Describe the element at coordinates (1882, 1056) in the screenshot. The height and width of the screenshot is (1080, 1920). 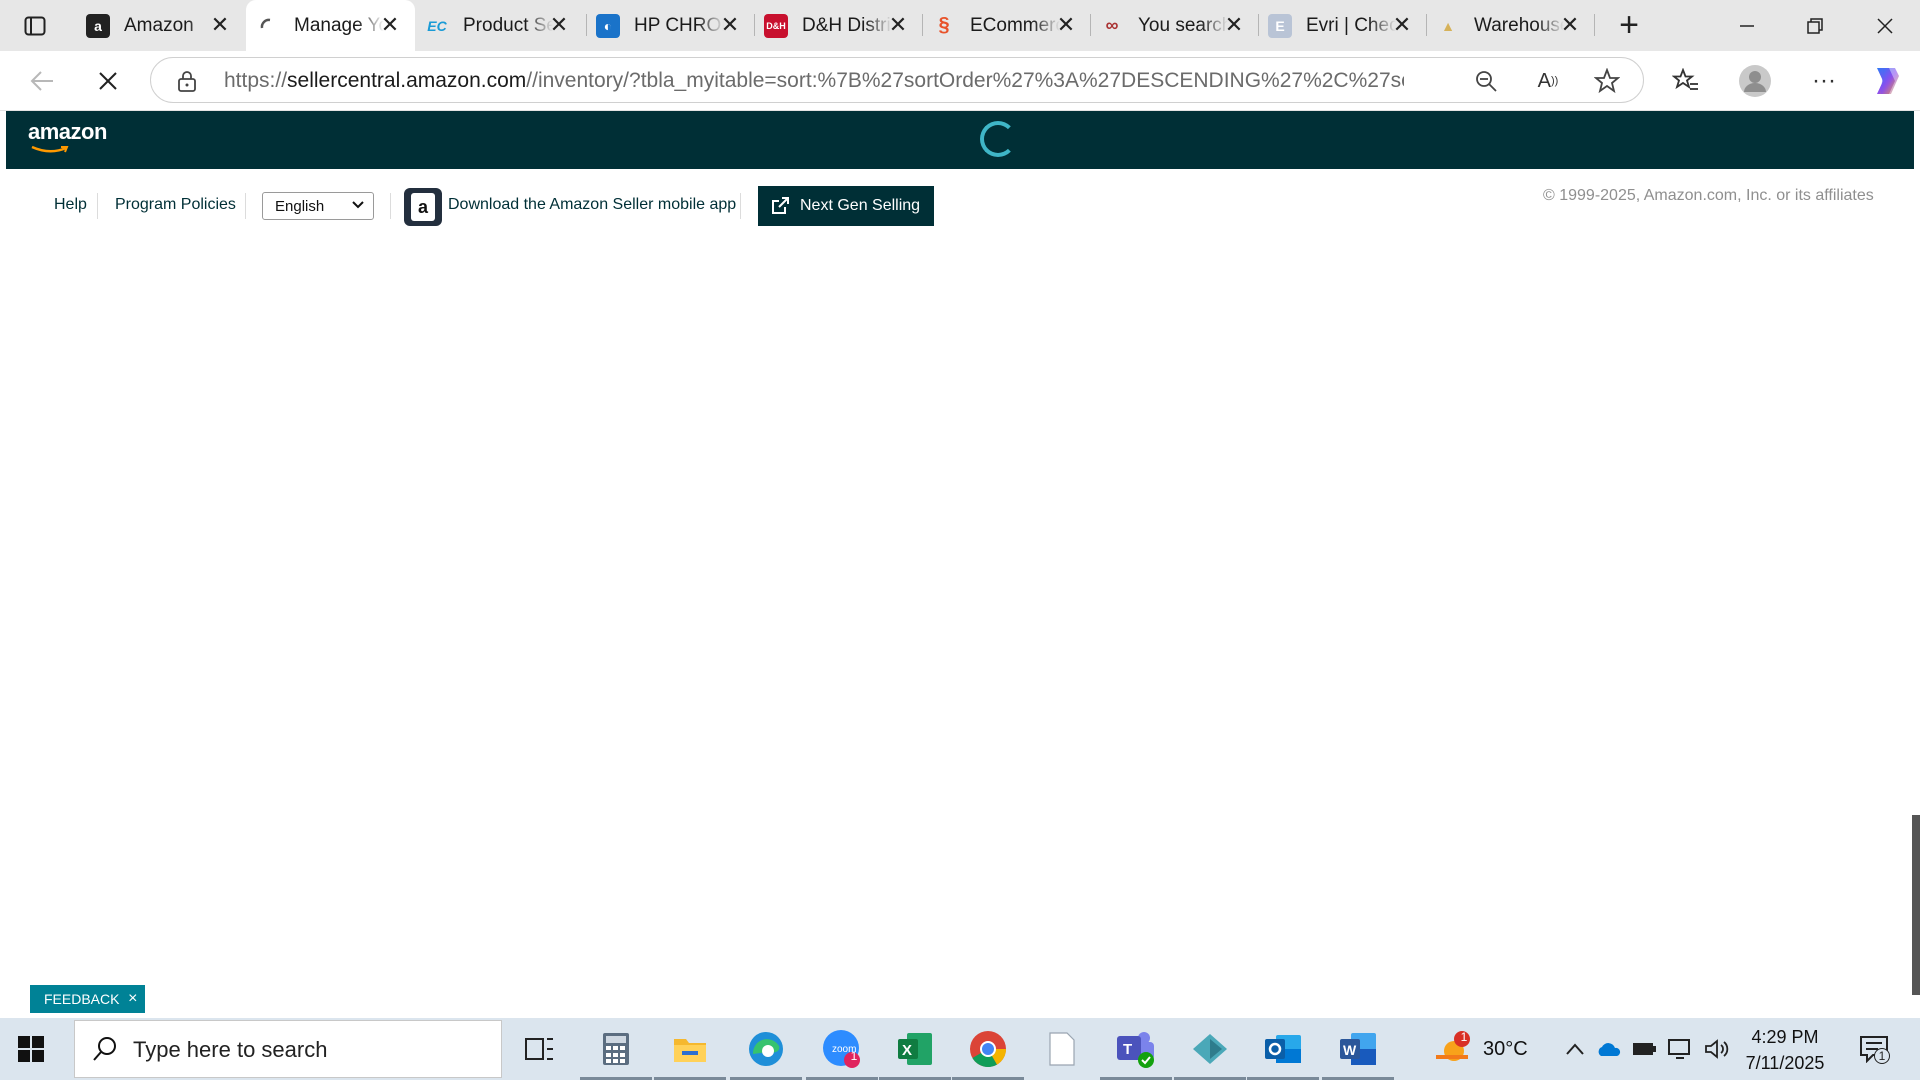
I see `notification-count: 1` at that location.